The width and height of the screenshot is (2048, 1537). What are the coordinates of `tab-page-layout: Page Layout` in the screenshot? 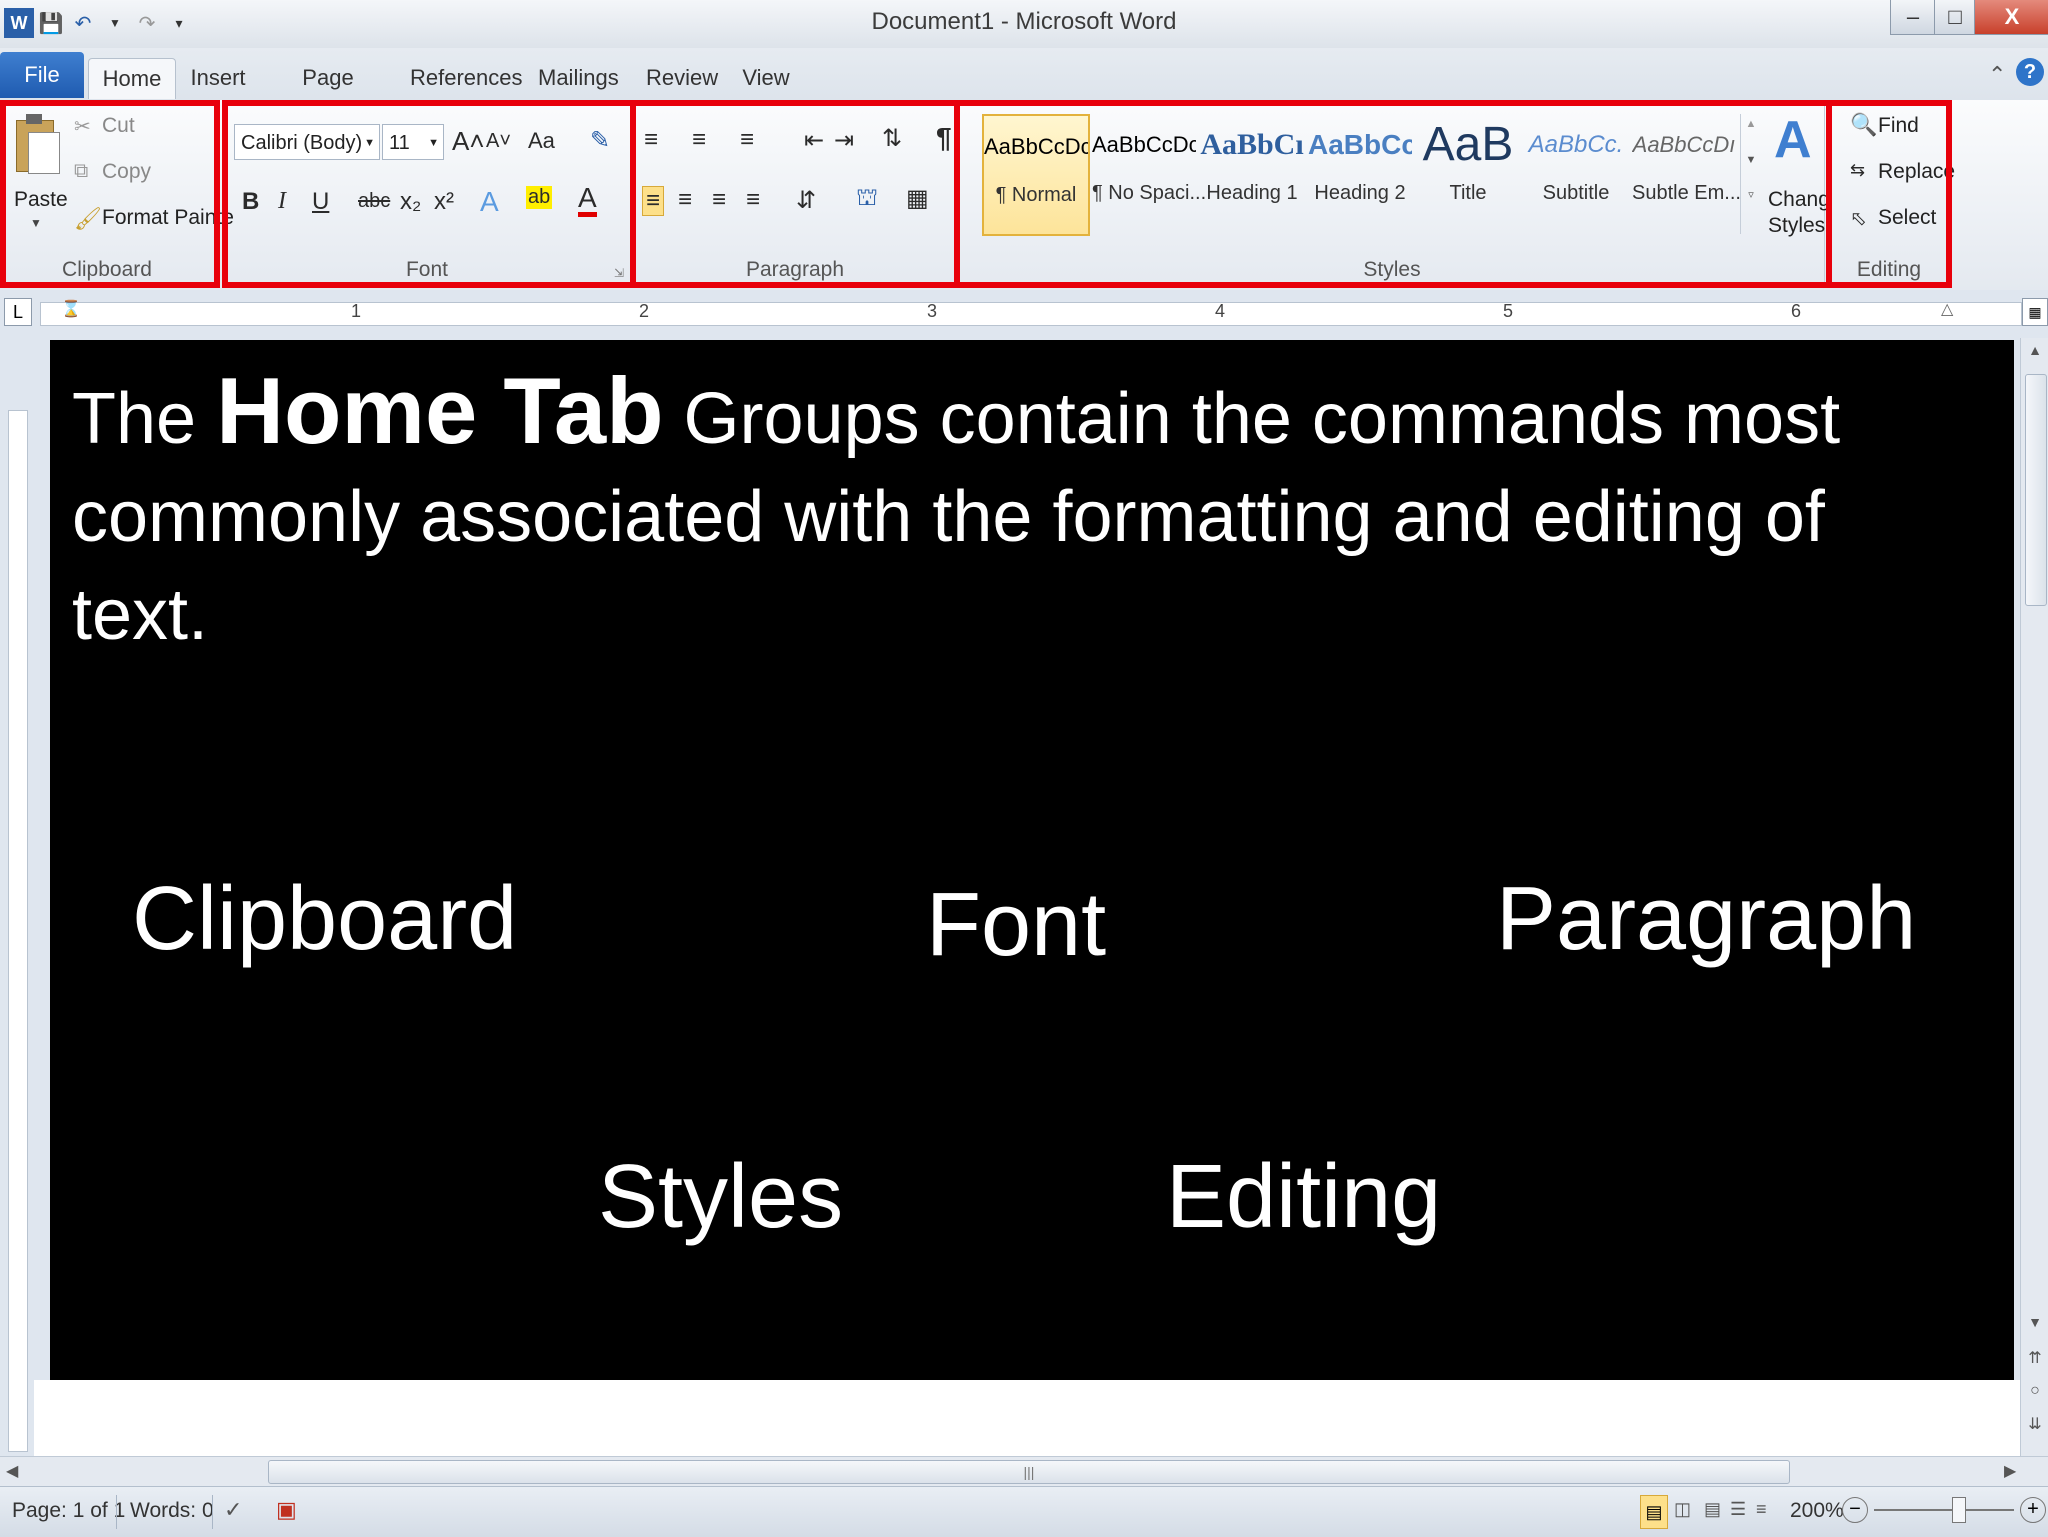 It's located at (328, 94).